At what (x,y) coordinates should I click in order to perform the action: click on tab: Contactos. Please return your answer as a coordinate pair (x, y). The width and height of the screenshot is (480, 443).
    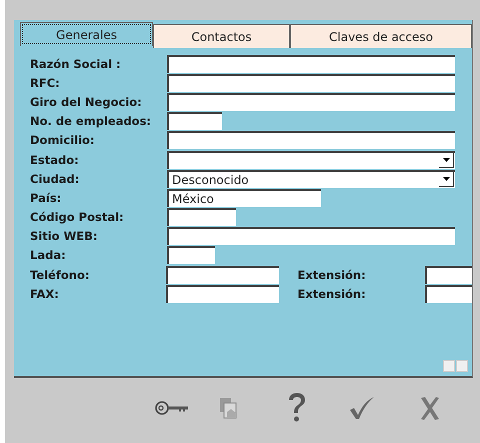
    Looking at the image, I should click on (221, 36).